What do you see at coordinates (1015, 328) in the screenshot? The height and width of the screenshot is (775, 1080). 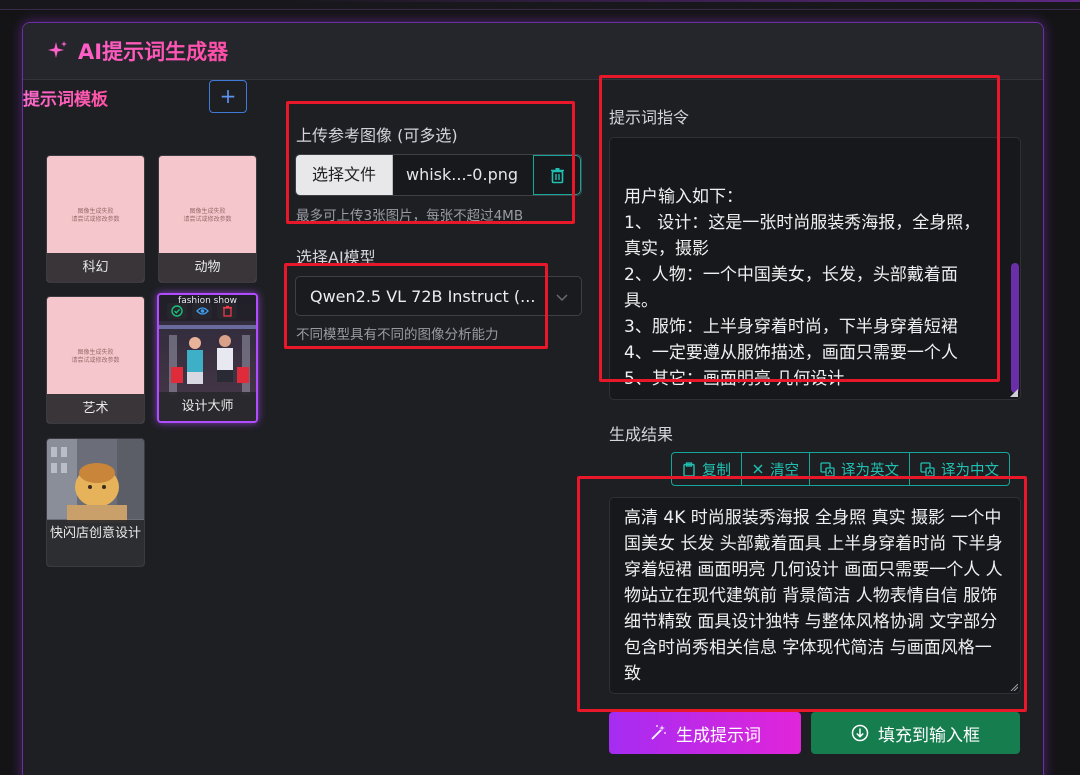 I see `scrollbar` at bounding box center [1015, 328].